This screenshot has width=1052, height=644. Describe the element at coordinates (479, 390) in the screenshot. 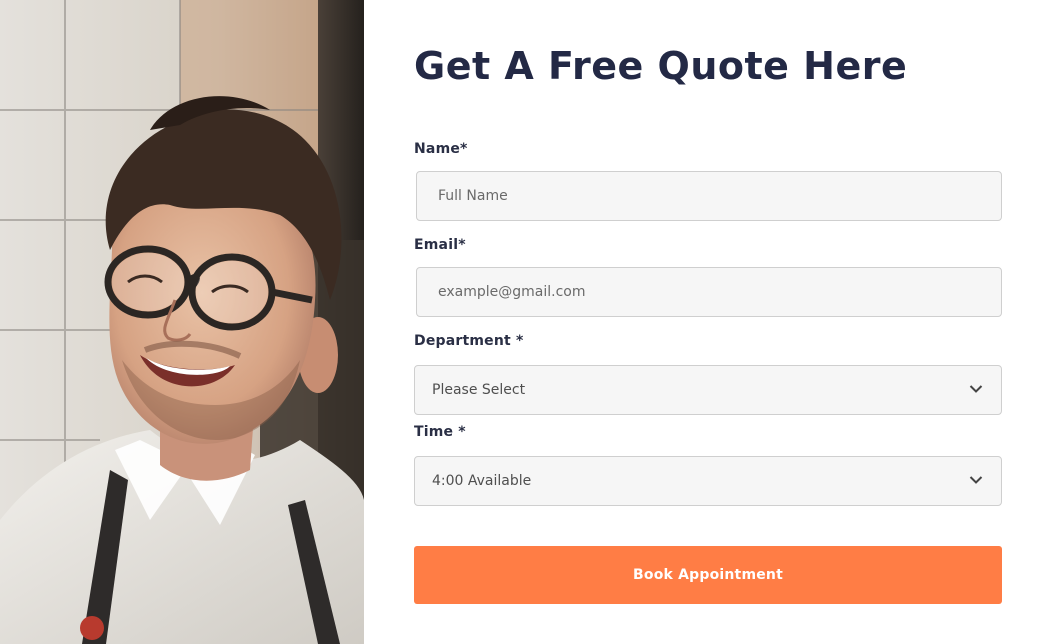

I see `department-selected-value: Please Select` at that location.